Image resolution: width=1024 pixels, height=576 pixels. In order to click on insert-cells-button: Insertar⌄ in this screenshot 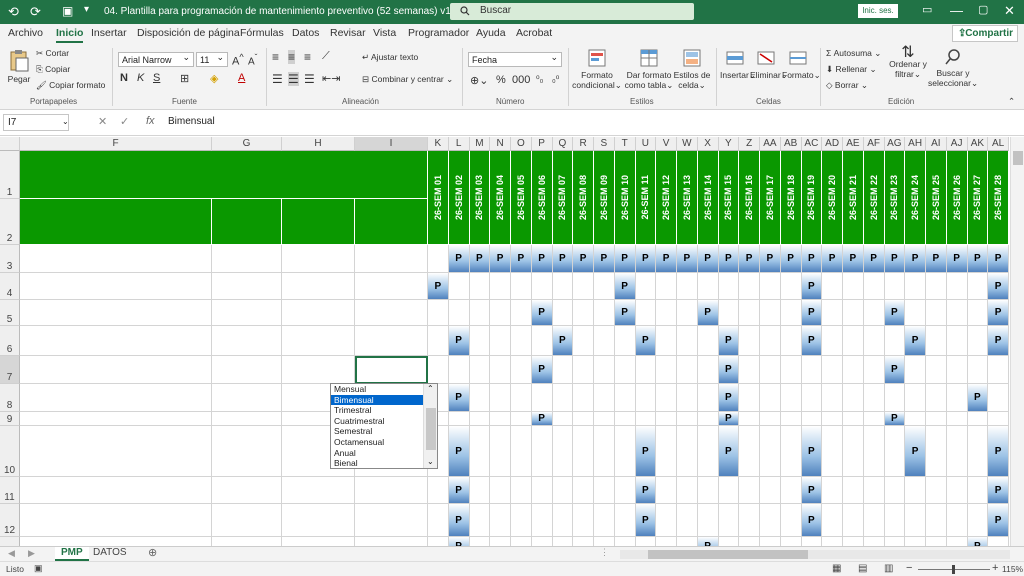, I will do `click(738, 64)`.